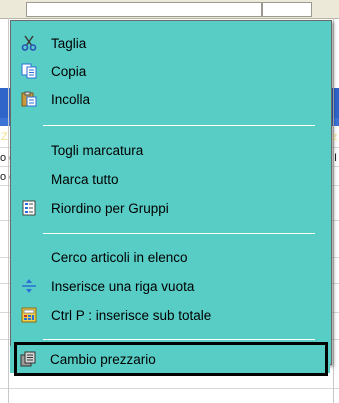 Image resolution: width=339 pixels, height=403 pixels. I want to click on menu-item-cerco-articoli: Cerco articoli in elenco, so click(171, 257).